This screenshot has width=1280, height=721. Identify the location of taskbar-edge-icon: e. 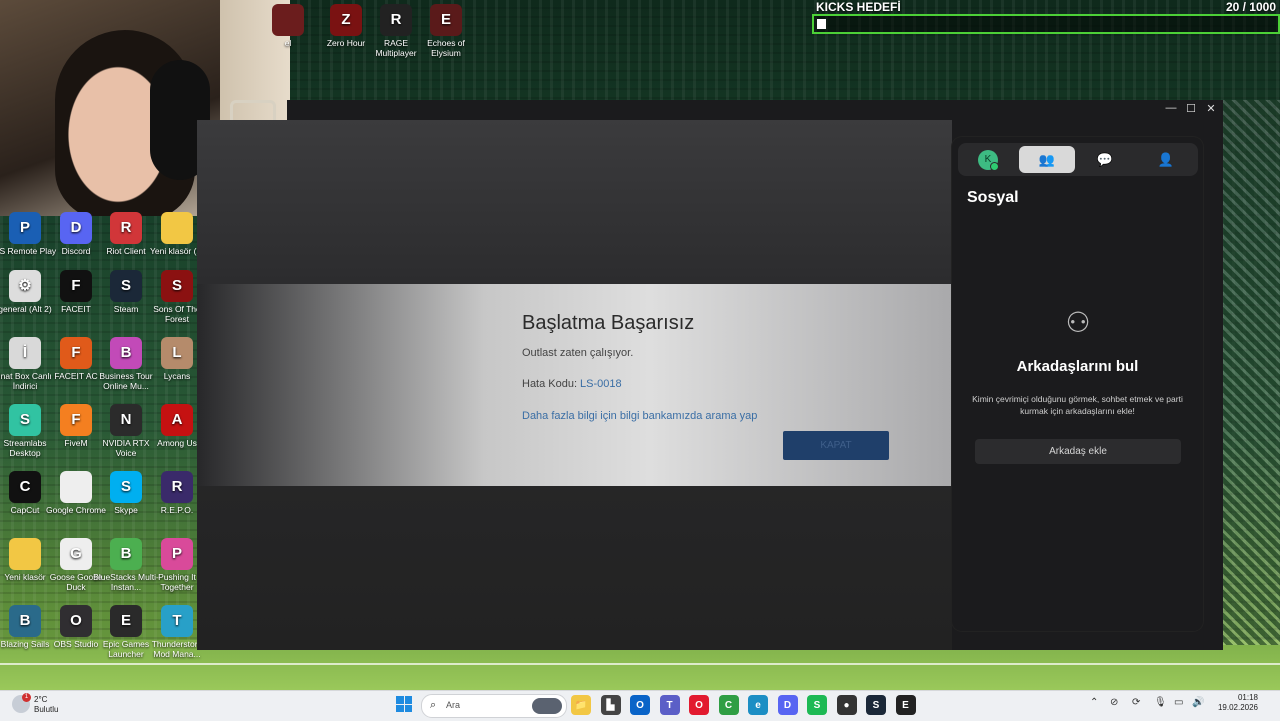
(758, 705).